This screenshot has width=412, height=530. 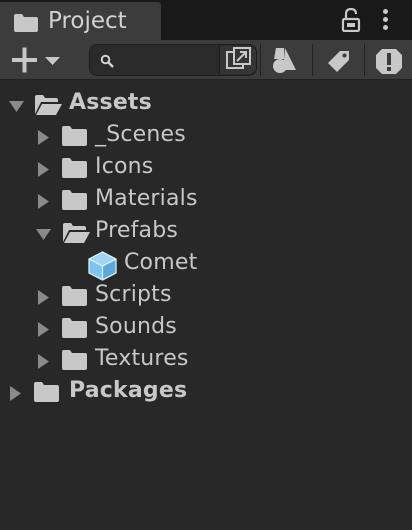 What do you see at coordinates (140, 134) in the screenshot?
I see `tree-item-label: _Scenes` at bounding box center [140, 134].